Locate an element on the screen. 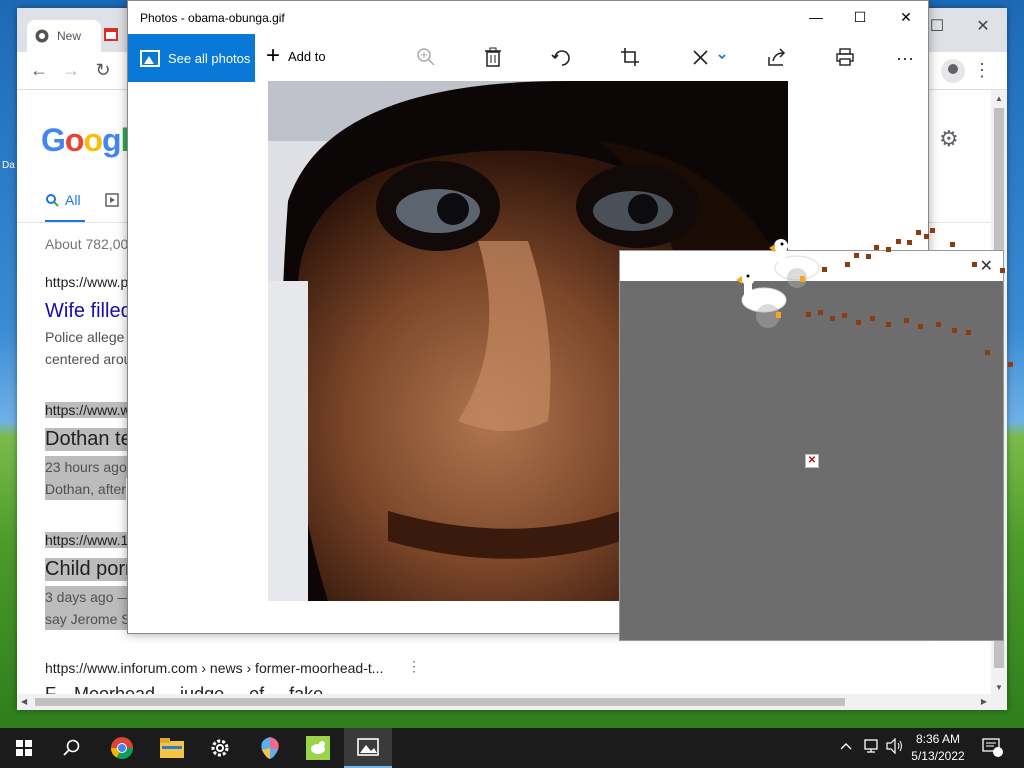 This screenshot has height=768, width=1024. add-to-label: Add to is located at coordinates (307, 56).